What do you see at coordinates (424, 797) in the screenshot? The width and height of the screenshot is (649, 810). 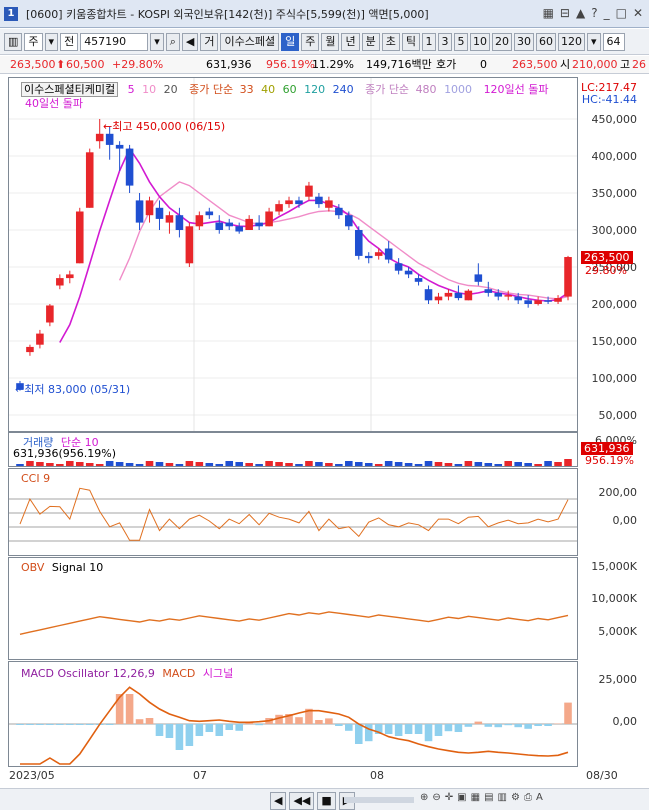 I see `zoom-in-icon: ⊕` at bounding box center [424, 797].